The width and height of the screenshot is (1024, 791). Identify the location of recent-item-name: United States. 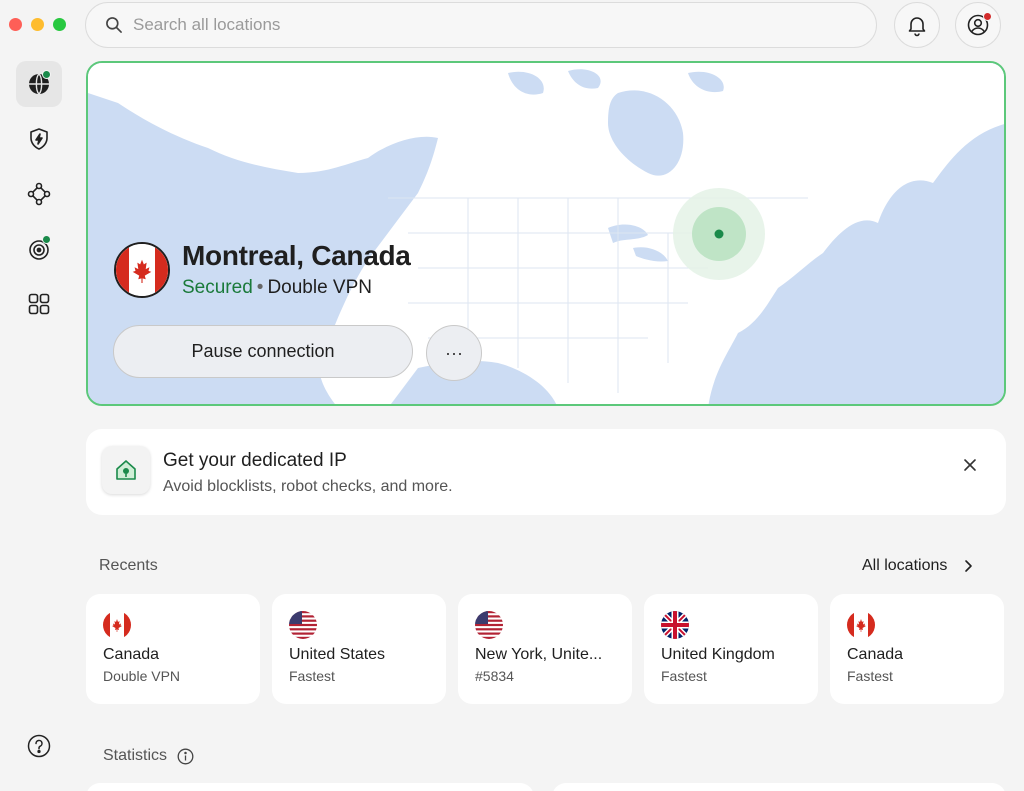
(337, 654).